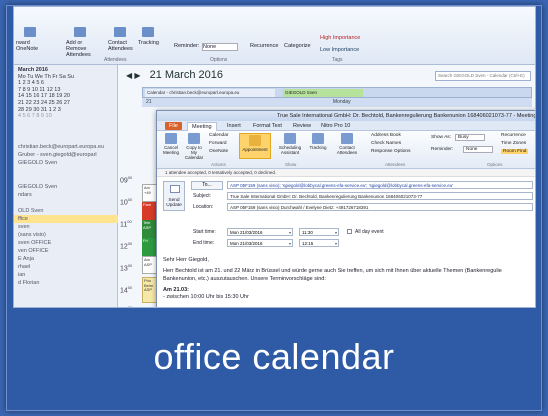  Describe the element at coordinates (80, 32) in the screenshot. I see `attendees-icon` at that location.